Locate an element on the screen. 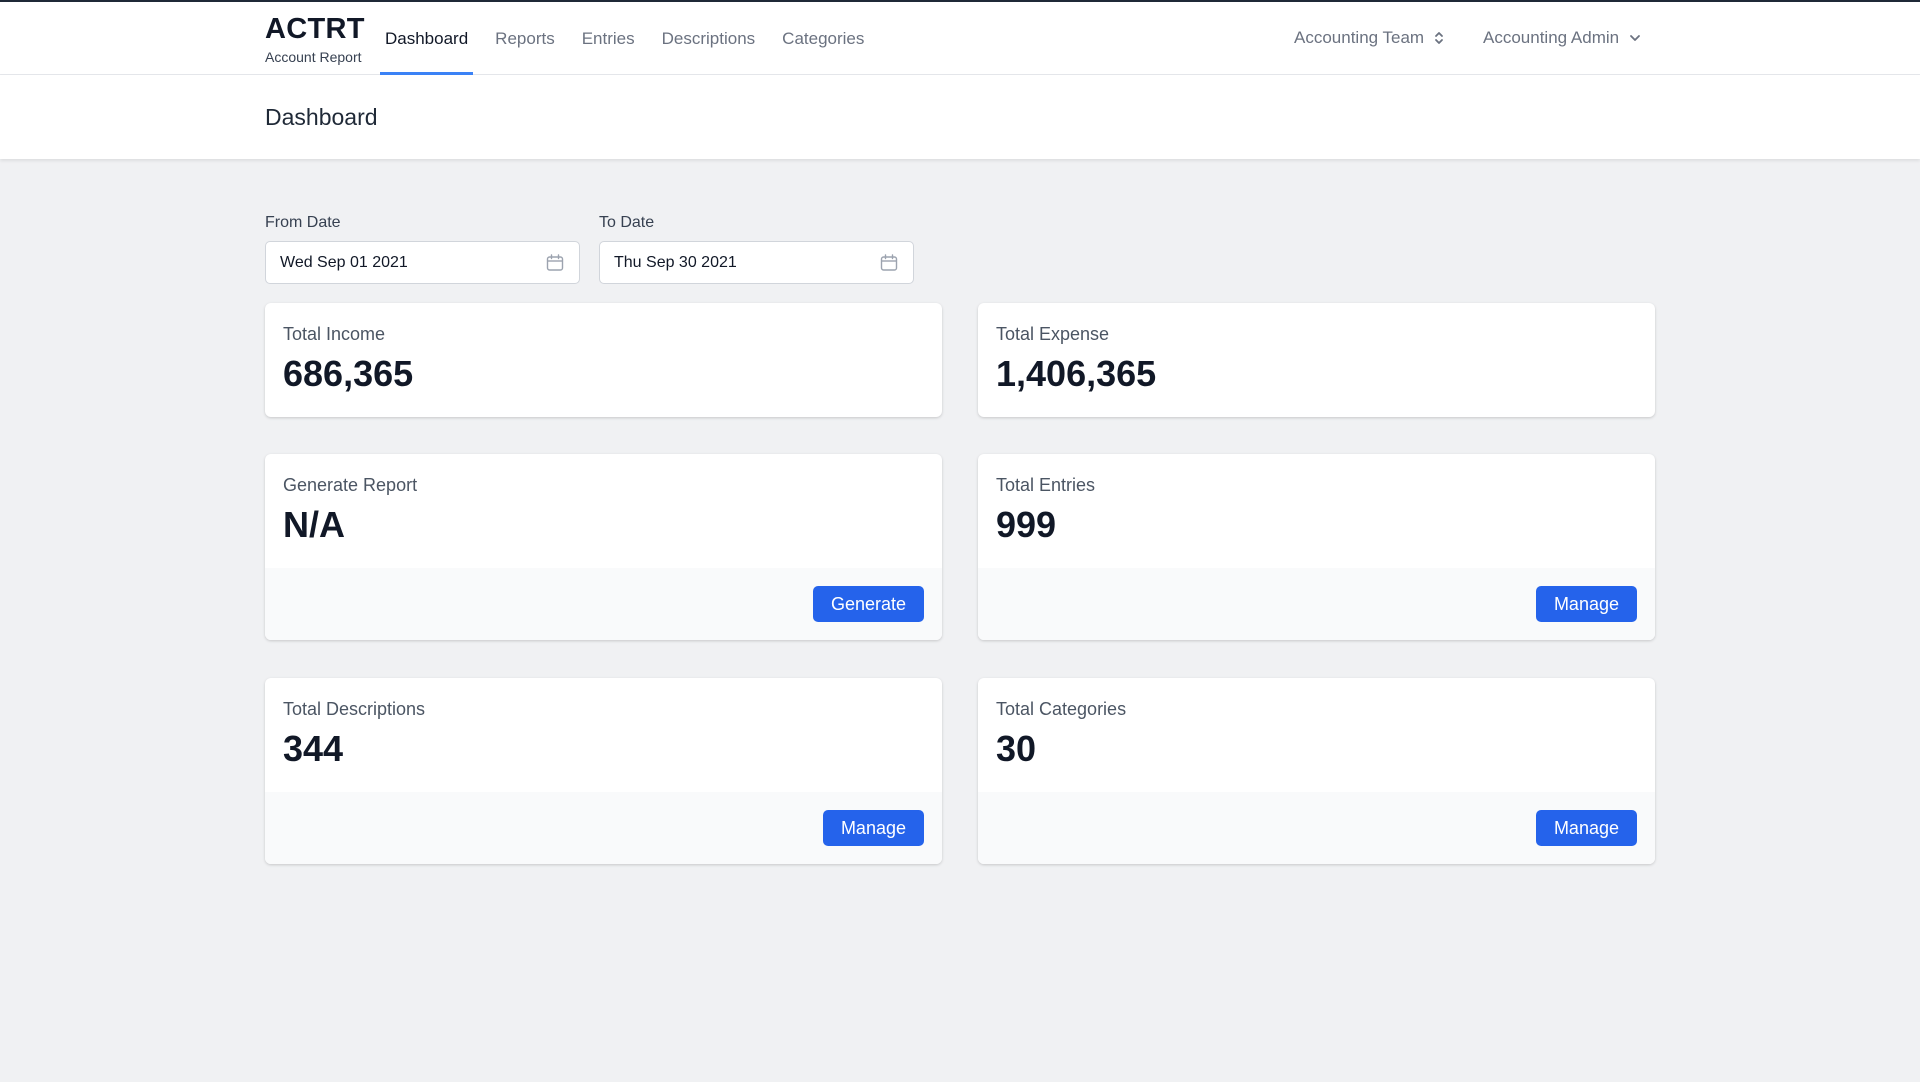 This screenshot has height=1082, width=1920. manage-categories-button: Manage is located at coordinates (1586, 828).